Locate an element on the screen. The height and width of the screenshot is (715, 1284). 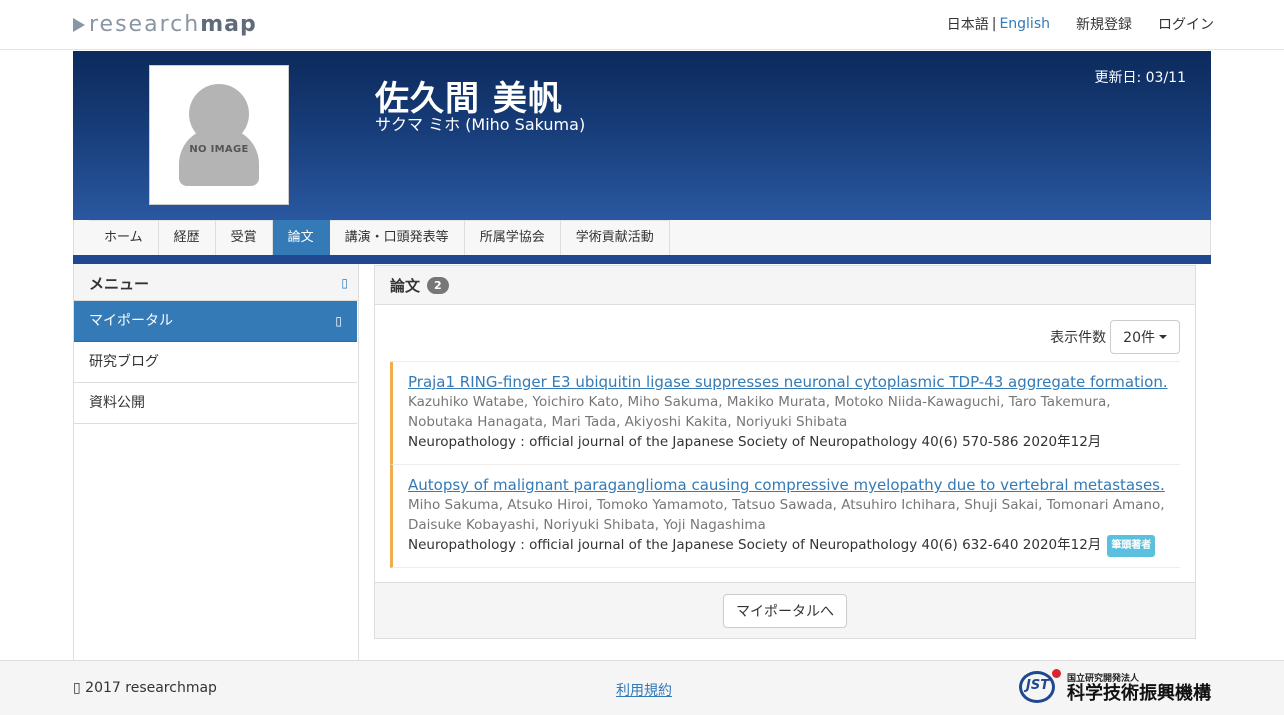
per-page-label: 表示件数 is located at coordinates (1078, 338).